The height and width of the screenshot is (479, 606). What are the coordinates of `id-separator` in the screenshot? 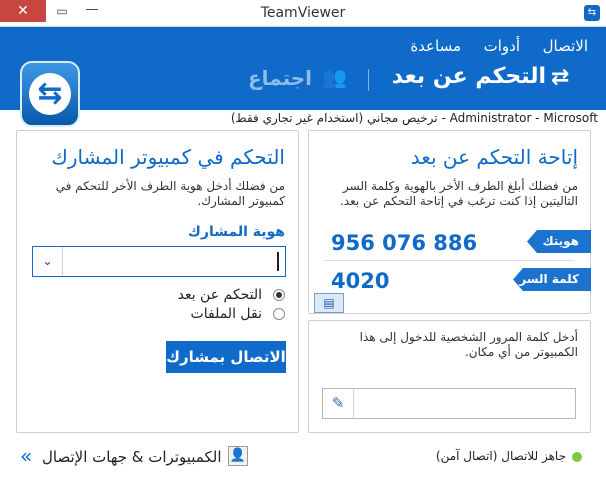 It's located at (450, 260).